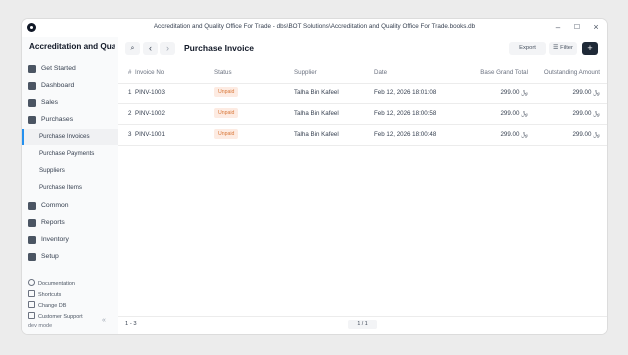 The height and width of the screenshot is (355, 628). Describe the element at coordinates (590, 48) in the screenshot. I see `add-invoice-button: +` at that location.